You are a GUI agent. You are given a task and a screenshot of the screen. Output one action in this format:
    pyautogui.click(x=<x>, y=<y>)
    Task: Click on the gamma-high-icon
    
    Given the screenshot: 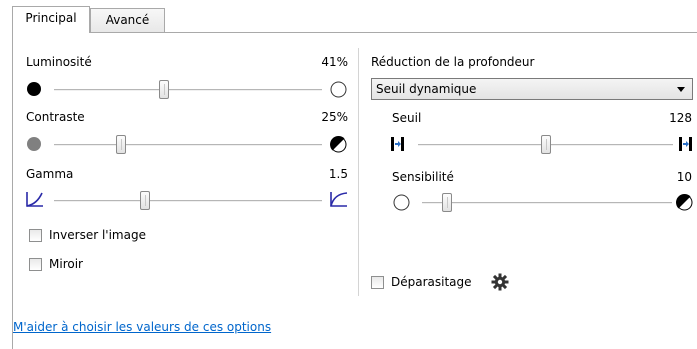 What is the action you would take?
    pyautogui.click(x=339, y=199)
    